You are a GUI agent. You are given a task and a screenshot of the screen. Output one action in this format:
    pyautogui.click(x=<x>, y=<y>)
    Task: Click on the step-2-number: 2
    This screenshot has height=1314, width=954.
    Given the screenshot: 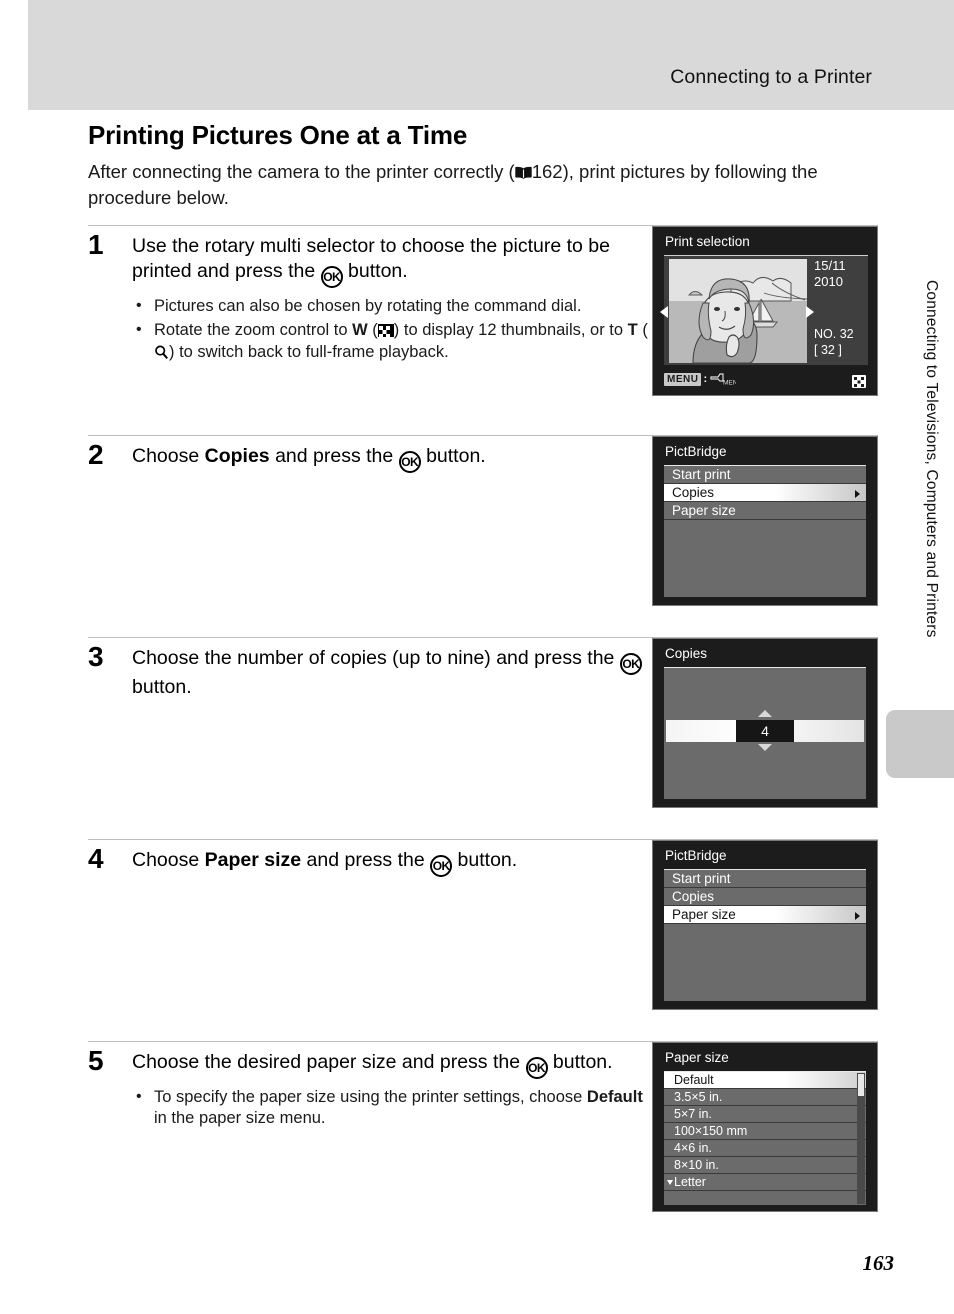 What is the action you would take?
    pyautogui.click(x=96, y=454)
    